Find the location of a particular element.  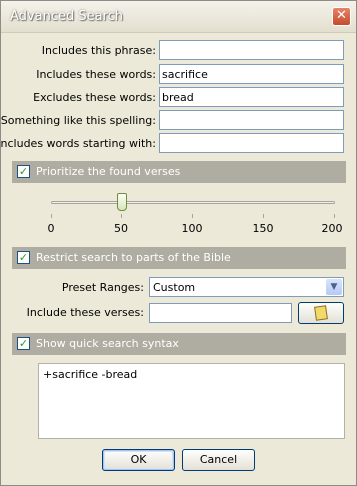

slider-tick-label: 200 is located at coordinates (332, 228).